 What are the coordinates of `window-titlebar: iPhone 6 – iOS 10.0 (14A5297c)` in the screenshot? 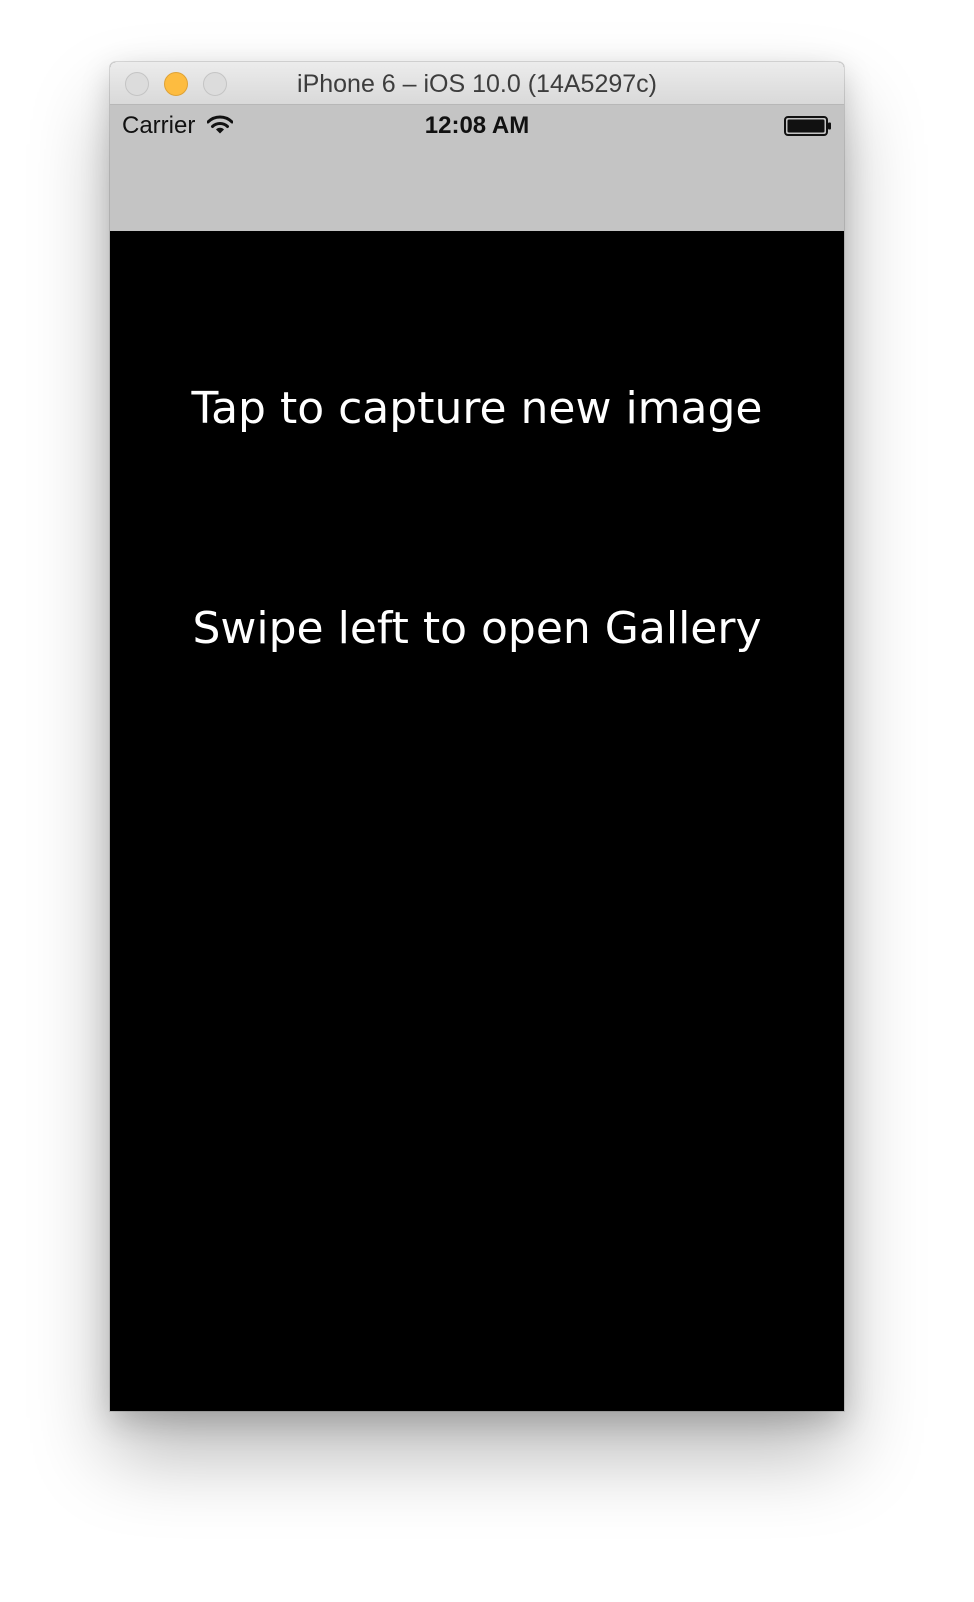 It's located at (477, 83).